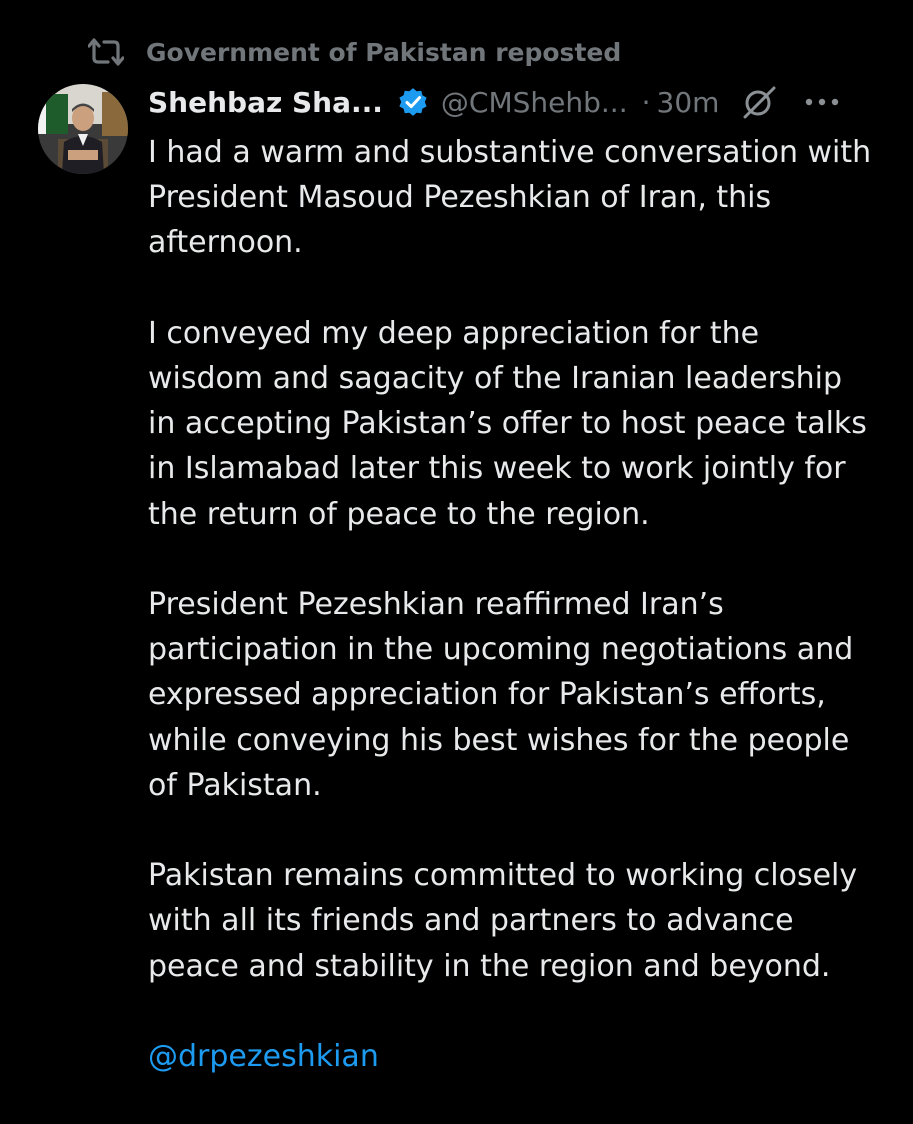 Image resolution: width=913 pixels, height=1124 pixels. I want to click on timestamp: 30m, so click(688, 102).